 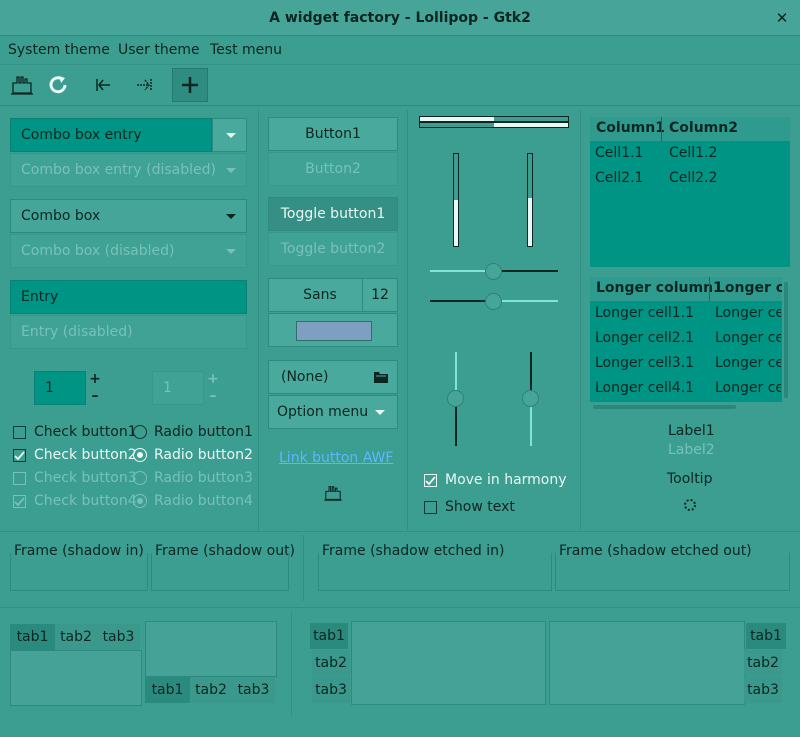 What do you see at coordinates (60, 388) in the screenshot?
I see `spin-input: 1` at bounding box center [60, 388].